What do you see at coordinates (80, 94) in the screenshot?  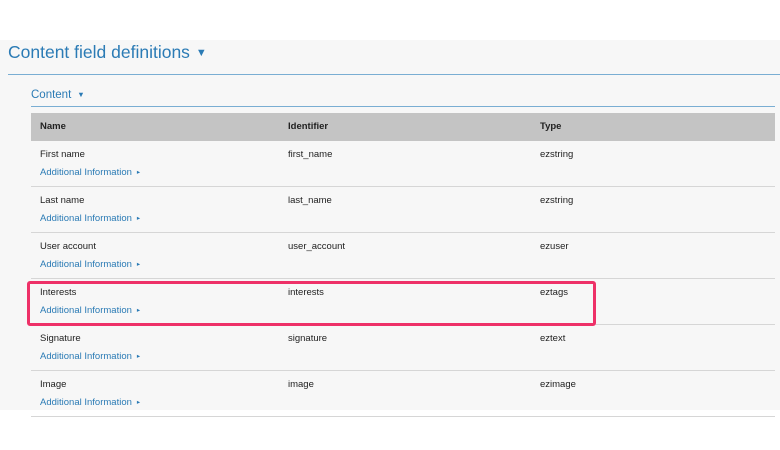 I see `group-caret-icon: ▼` at bounding box center [80, 94].